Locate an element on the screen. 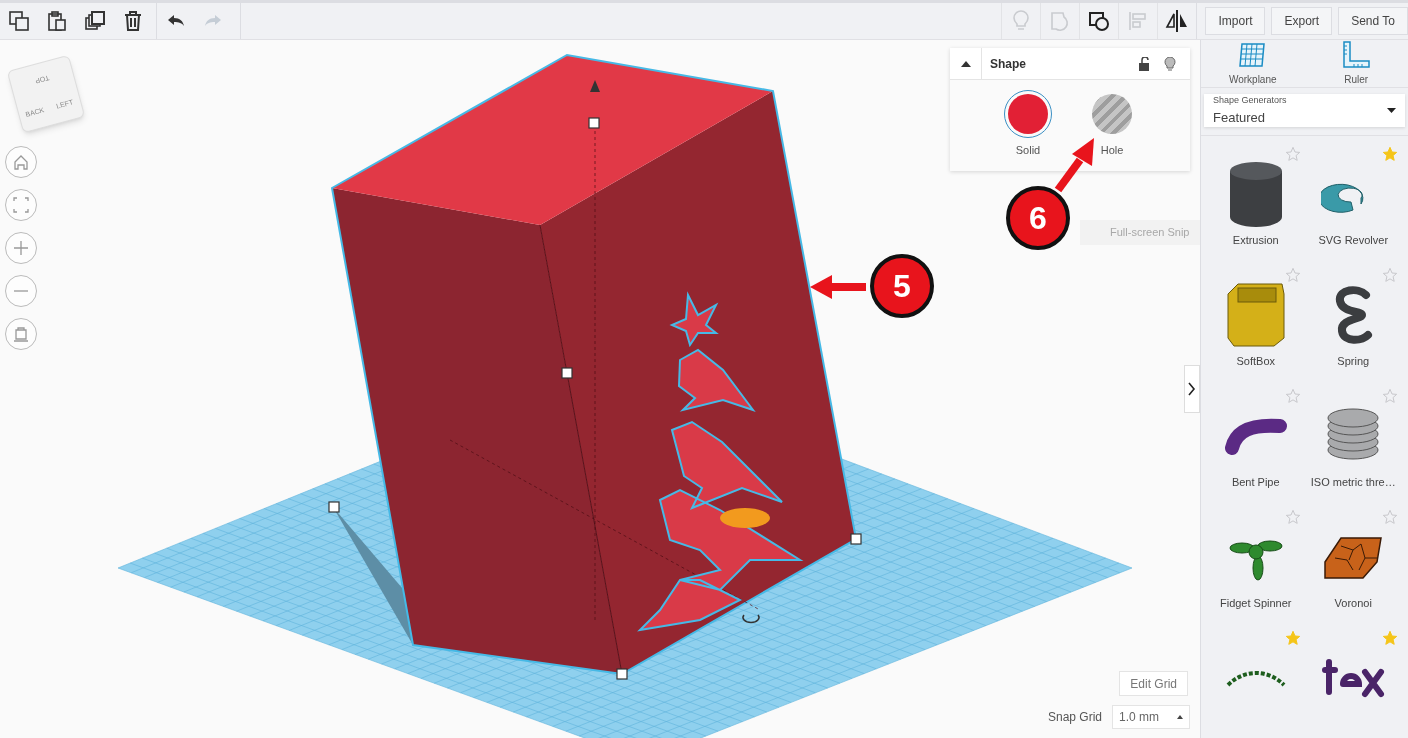 The height and width of the screenshot is (738, 1408). zoom-out-button is located at coordinates (21, 291).